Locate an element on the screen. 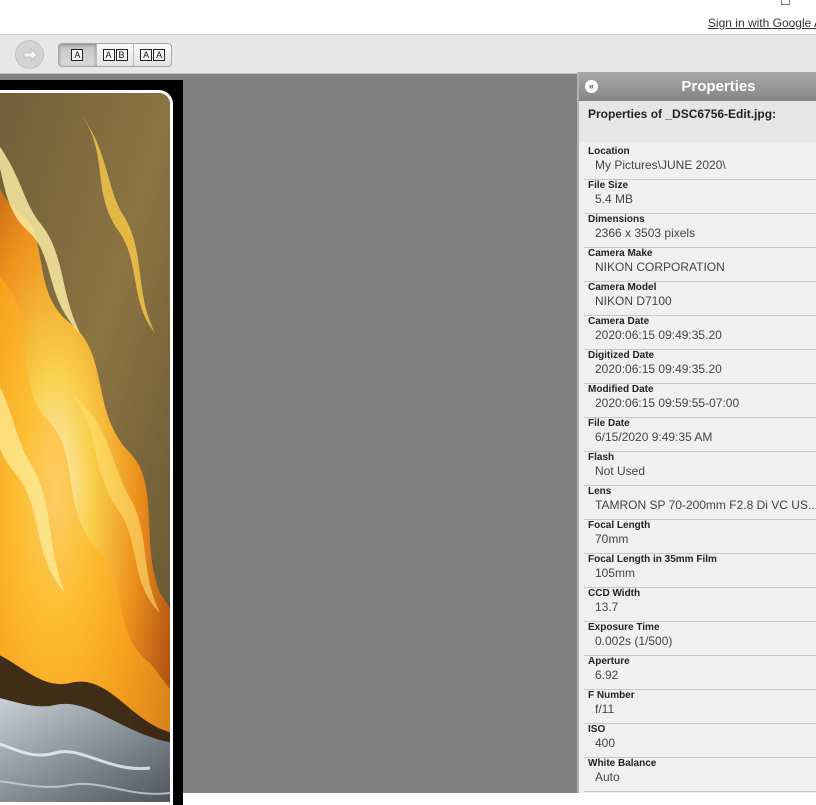  property-row: File Date 6/15/2020 9:49:35 AM is located at coordinates (700, 435).